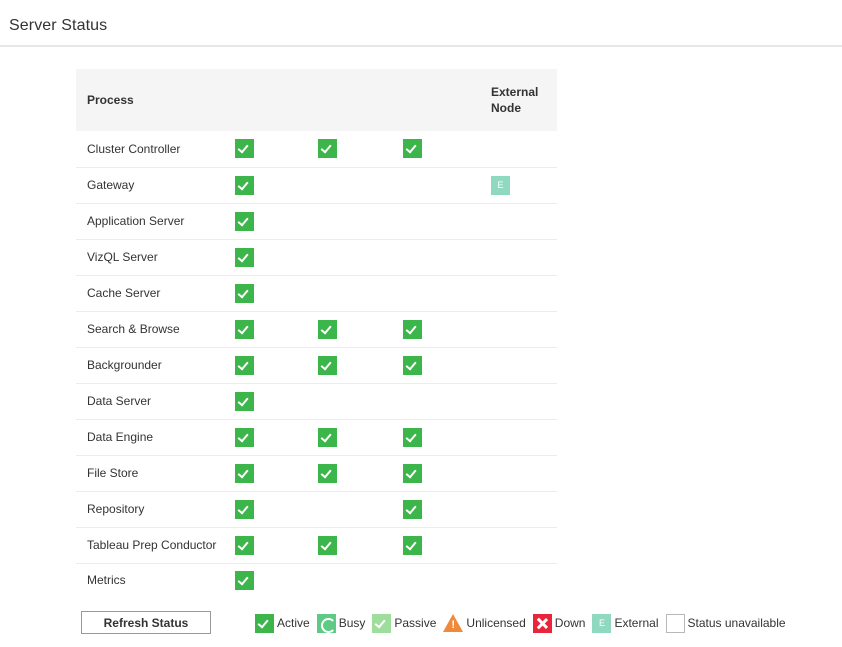  I want to click on process-name: Metrics, so click(106, 580).